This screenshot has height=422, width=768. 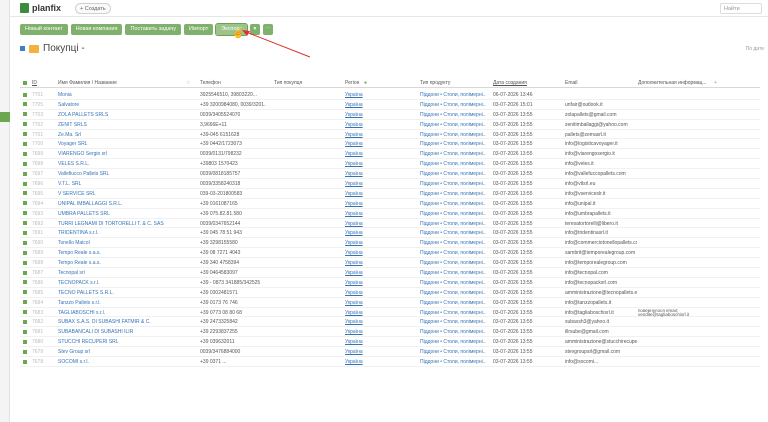 I want to click on row-email: info@tecnopacksrl.com, so click(x=601, y=283).